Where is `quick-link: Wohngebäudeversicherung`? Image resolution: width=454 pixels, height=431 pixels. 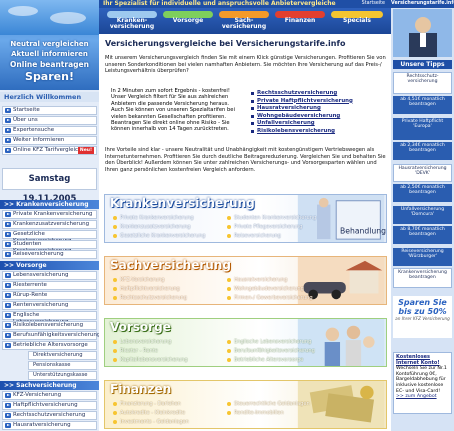 quick-link: Wohngebäudeversicherung is located at coordinates (318, 117).